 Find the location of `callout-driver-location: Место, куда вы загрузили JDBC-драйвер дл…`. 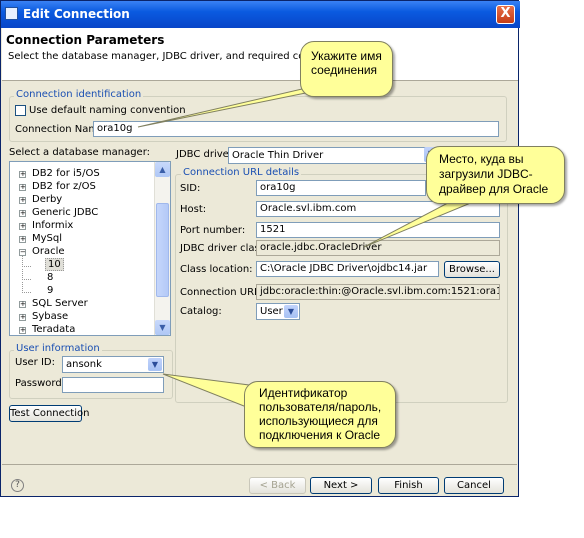

callout-driver-location: Место, куда вы загрузили JDBC-драйвер дл… is located at coordinates (495, 175).